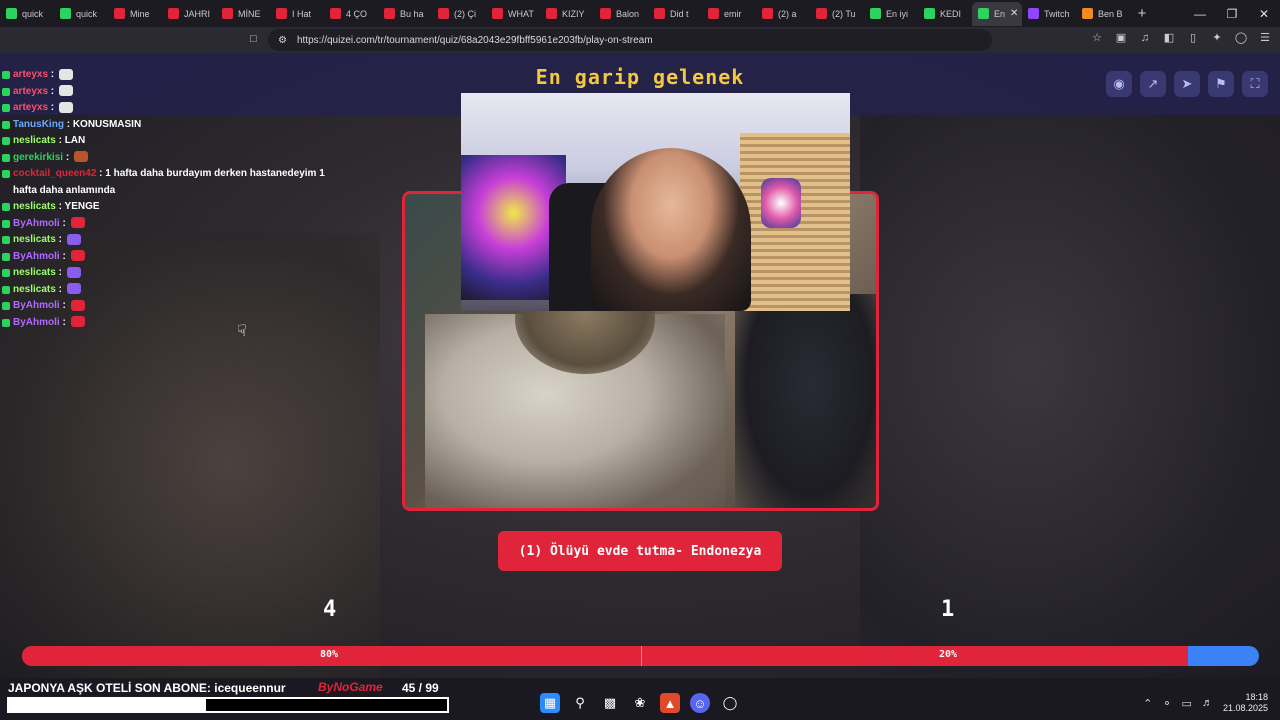  Describe the element at coordinates (891, 14) in the screenshot. I see `browser-tab: En iyi` at that location.